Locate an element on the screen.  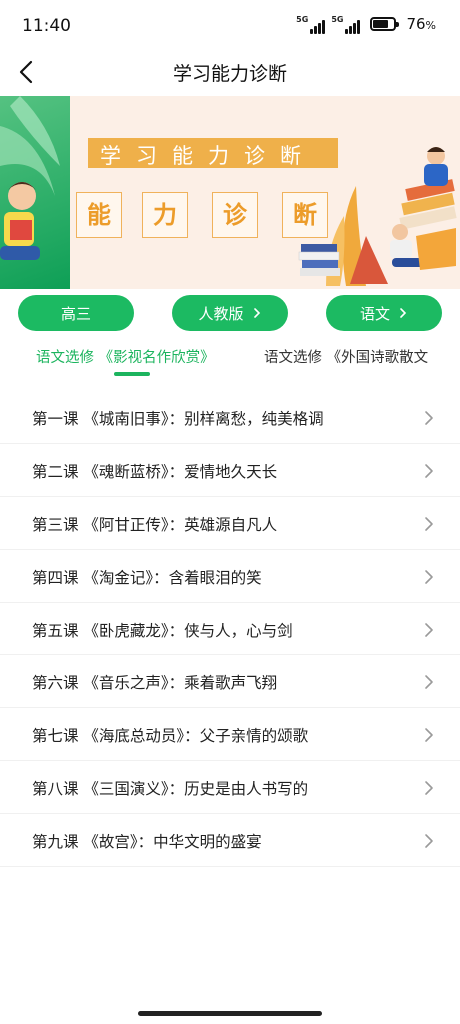
subject-filter-button: 语文 is located at coordinates (384, 313).